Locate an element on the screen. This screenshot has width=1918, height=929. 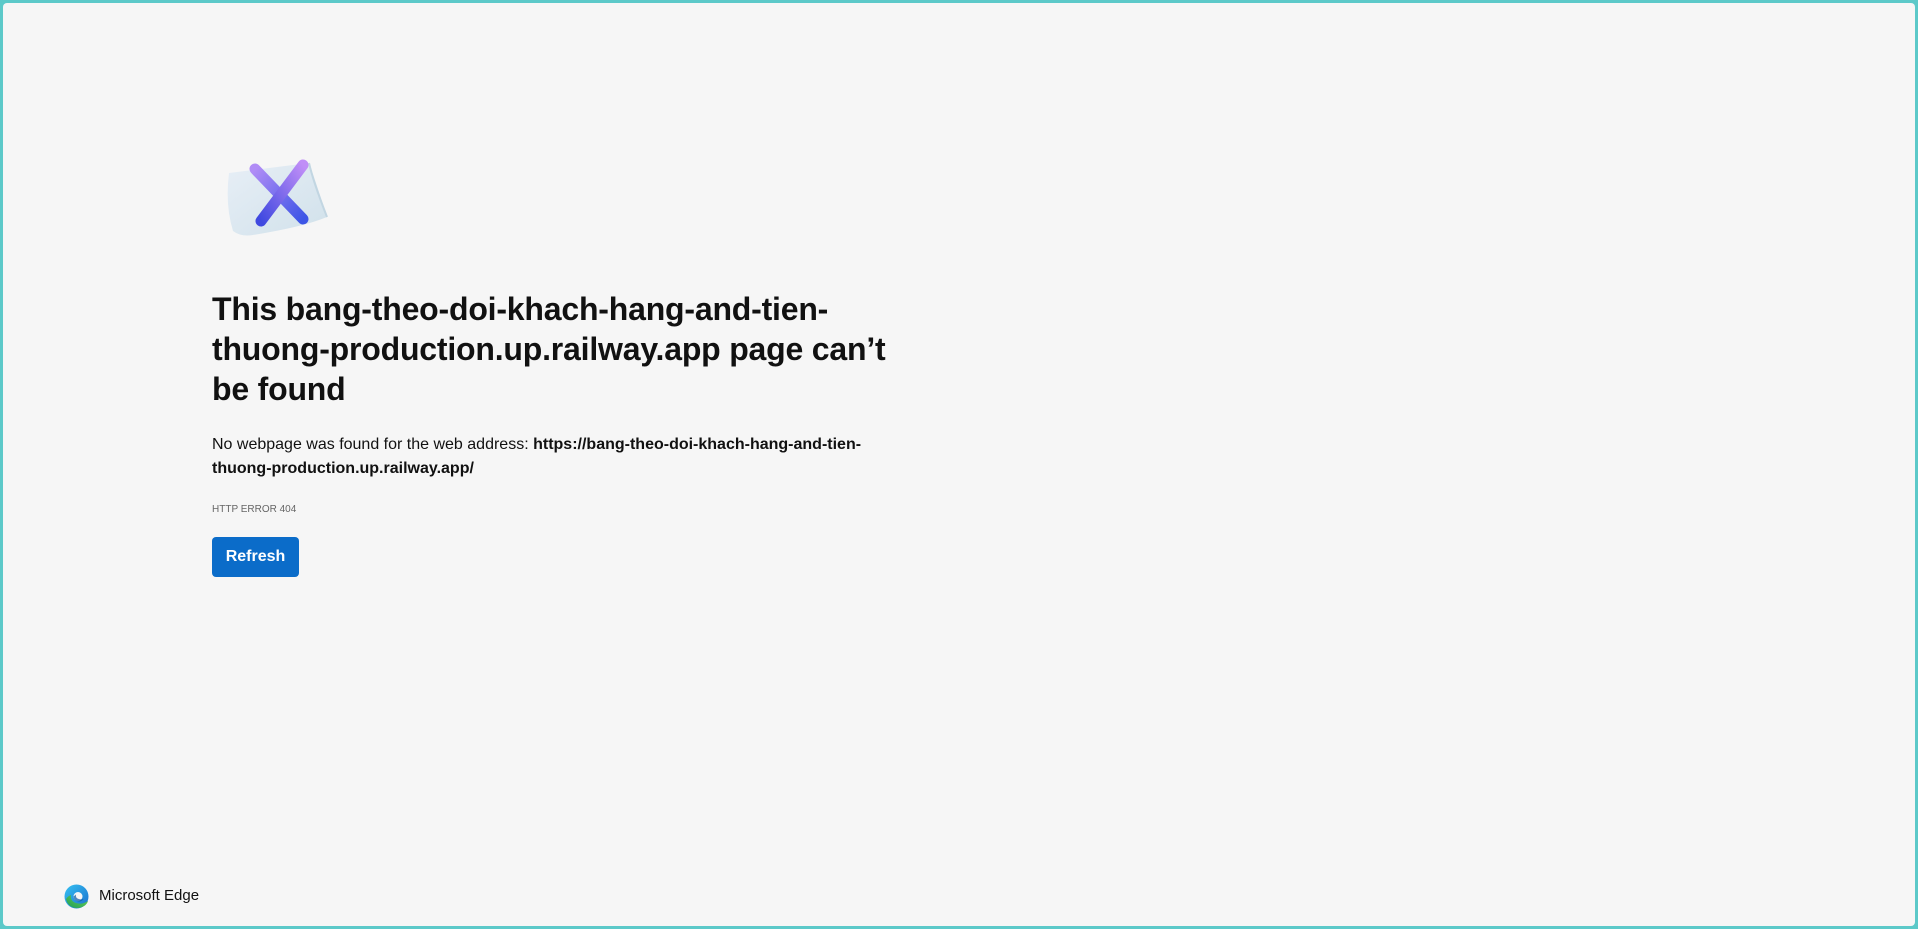
refresh-button: Refresh is located at coordinates (255, 557).